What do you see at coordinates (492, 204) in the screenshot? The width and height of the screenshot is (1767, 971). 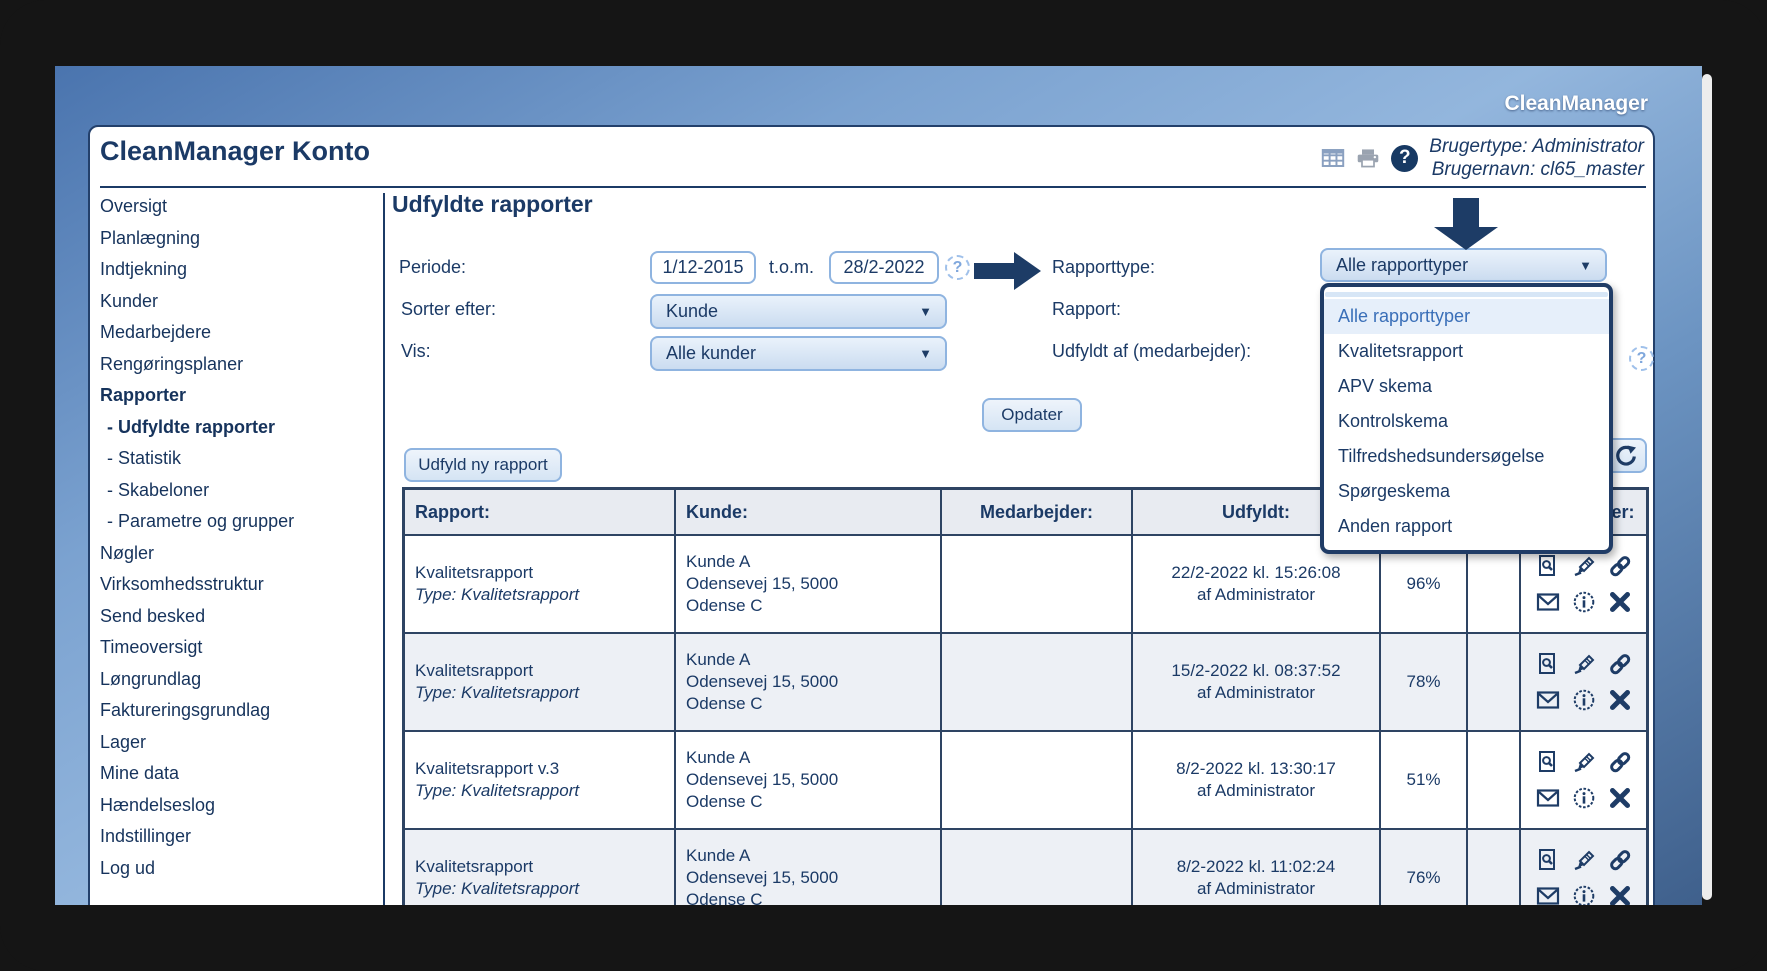 I see `section-heading: Udfyldte rapporter` at bounding box center [492, 204].